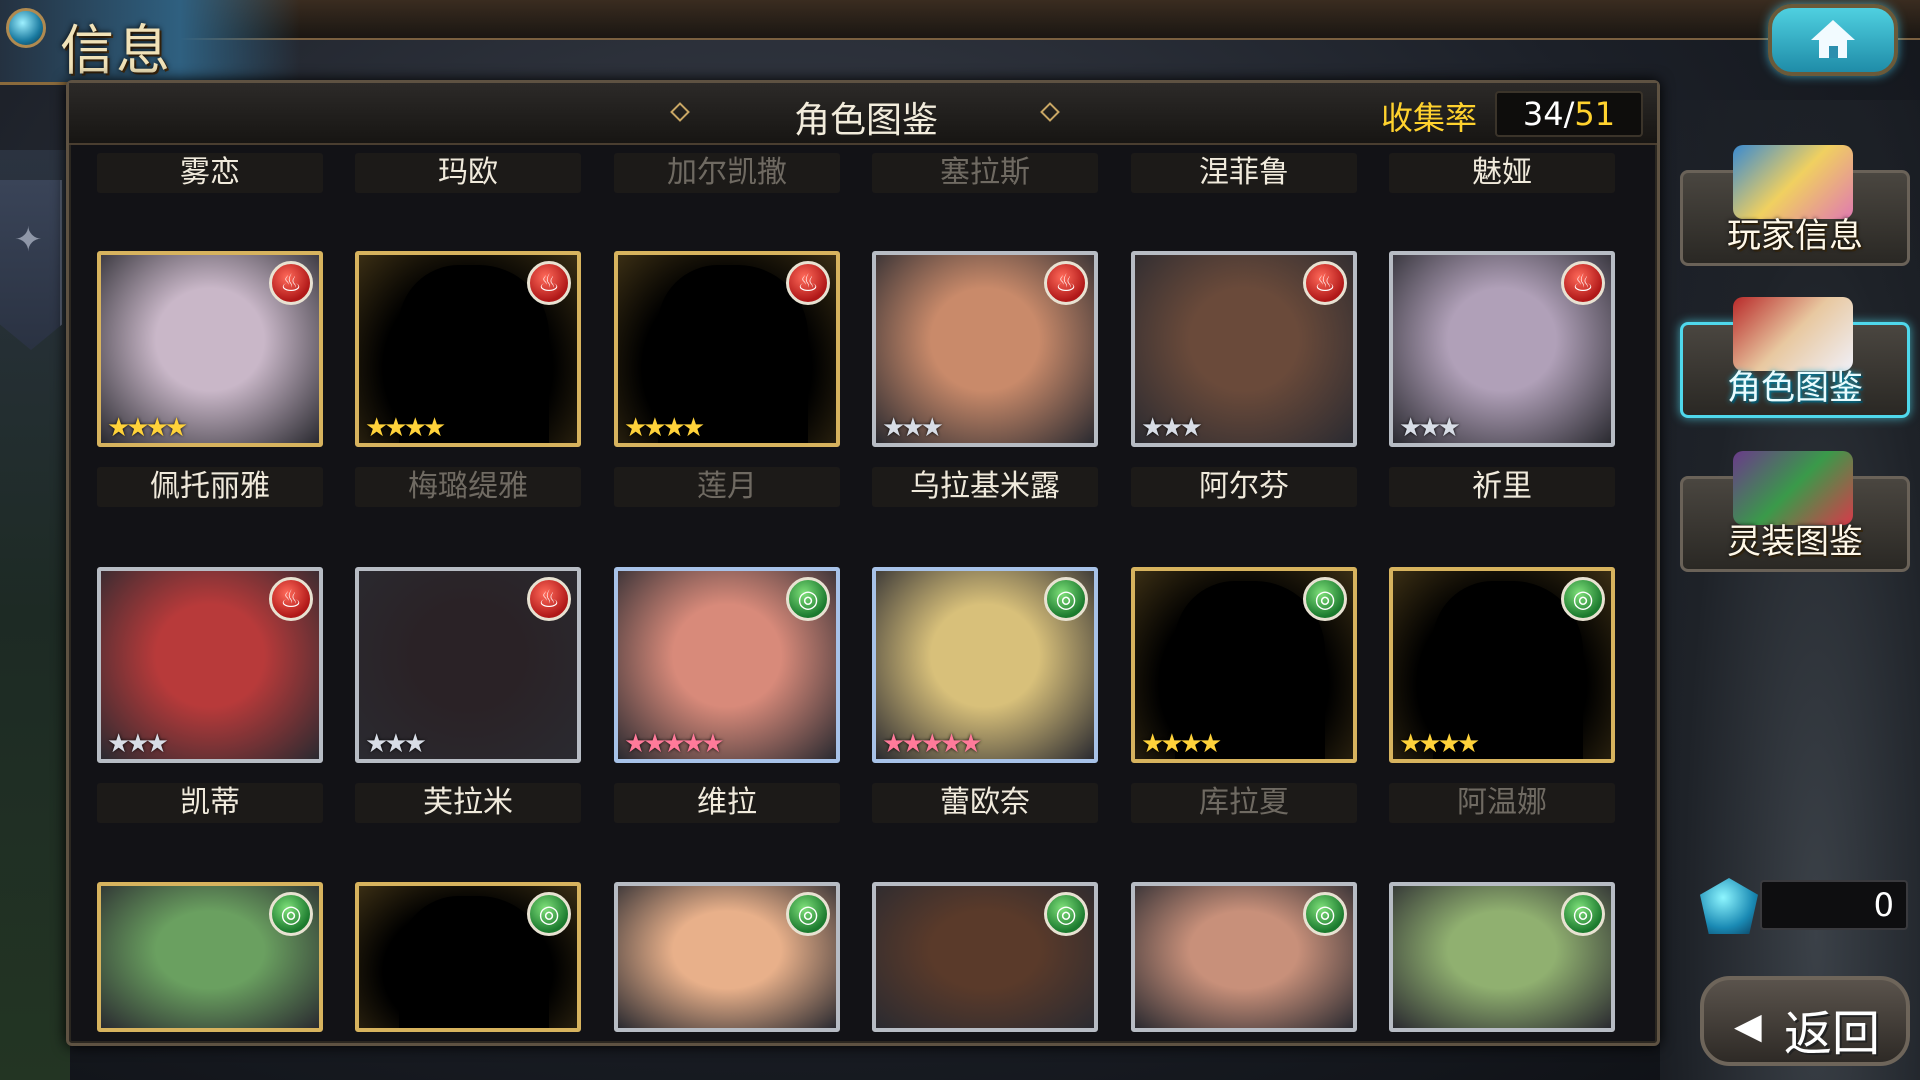 This screenshot has width=1920, height=1080. What do you see at coordinates (28, 240) in the screenshot?
I see `banner-emblem-icon: ✦` at bounding box center [28, 240].